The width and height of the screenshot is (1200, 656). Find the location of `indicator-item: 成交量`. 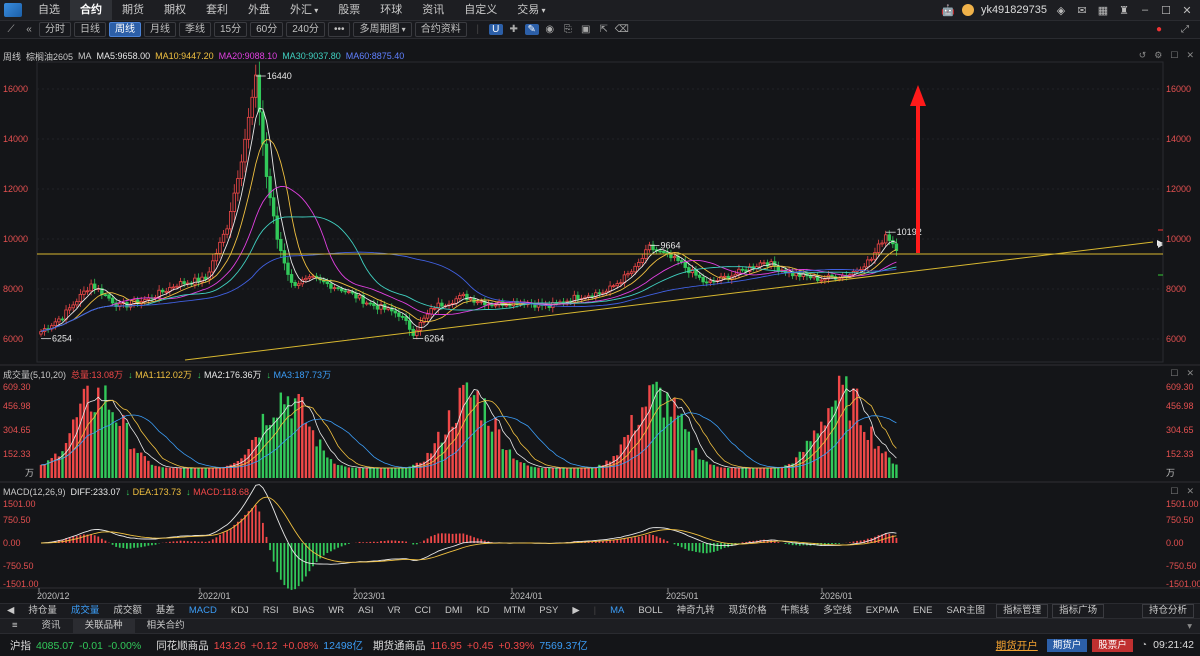

indicator-item: 成交量 is located at coordinates (85, 611).